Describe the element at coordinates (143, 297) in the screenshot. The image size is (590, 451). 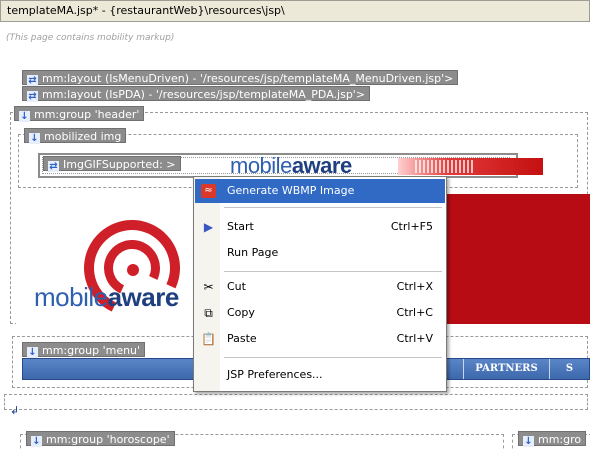
I see `hero-logo-part-aware: aware` at that location.